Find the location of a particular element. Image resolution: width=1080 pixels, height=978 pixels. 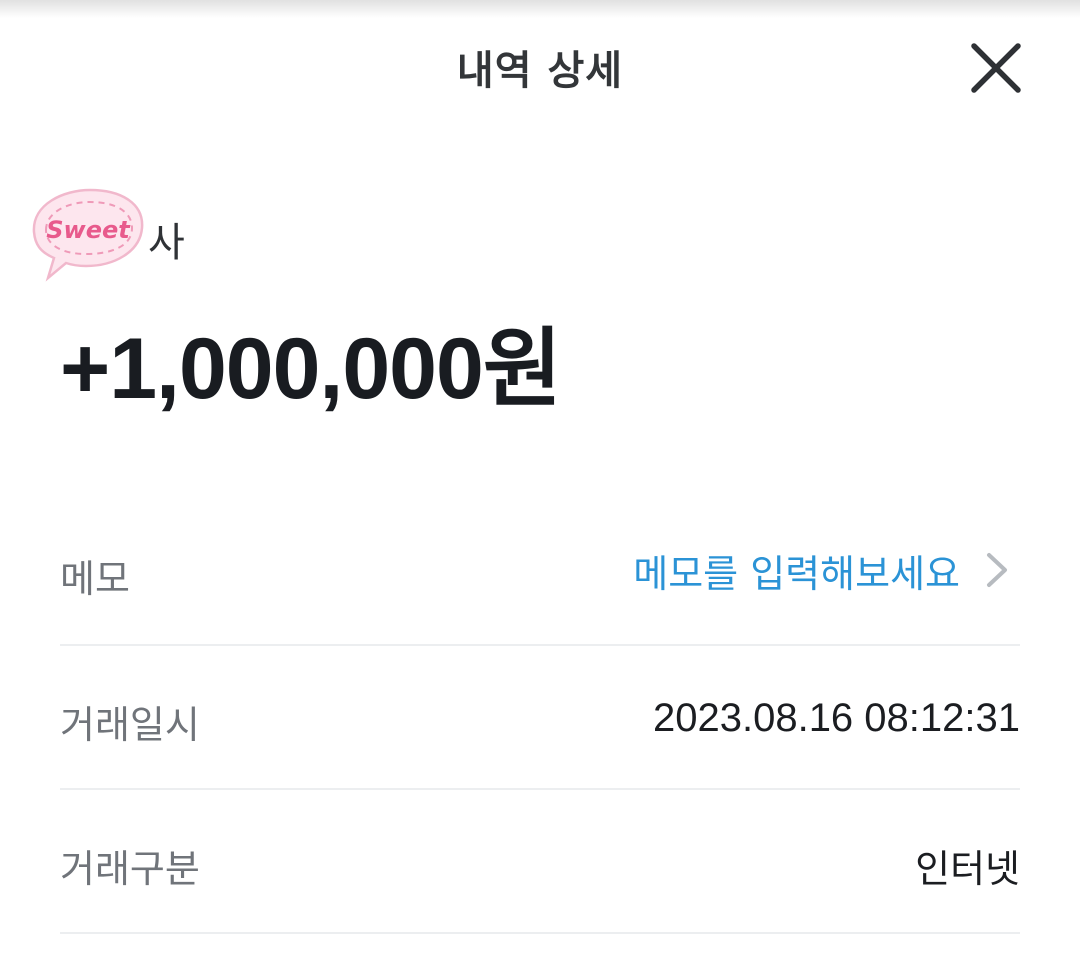

close-button is located at coordinates (996, 68).